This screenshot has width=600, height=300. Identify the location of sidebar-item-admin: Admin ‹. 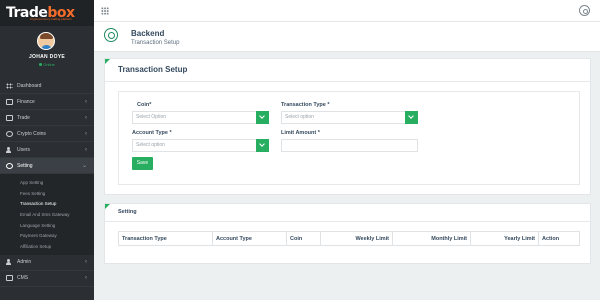
(47, 263).